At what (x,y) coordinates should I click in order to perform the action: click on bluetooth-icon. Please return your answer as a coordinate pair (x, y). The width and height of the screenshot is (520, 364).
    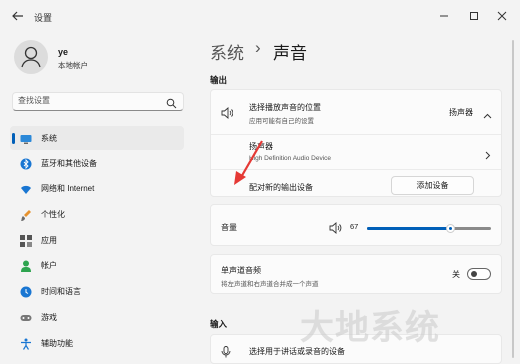
    Looking at the image, I should click on (26, 163).